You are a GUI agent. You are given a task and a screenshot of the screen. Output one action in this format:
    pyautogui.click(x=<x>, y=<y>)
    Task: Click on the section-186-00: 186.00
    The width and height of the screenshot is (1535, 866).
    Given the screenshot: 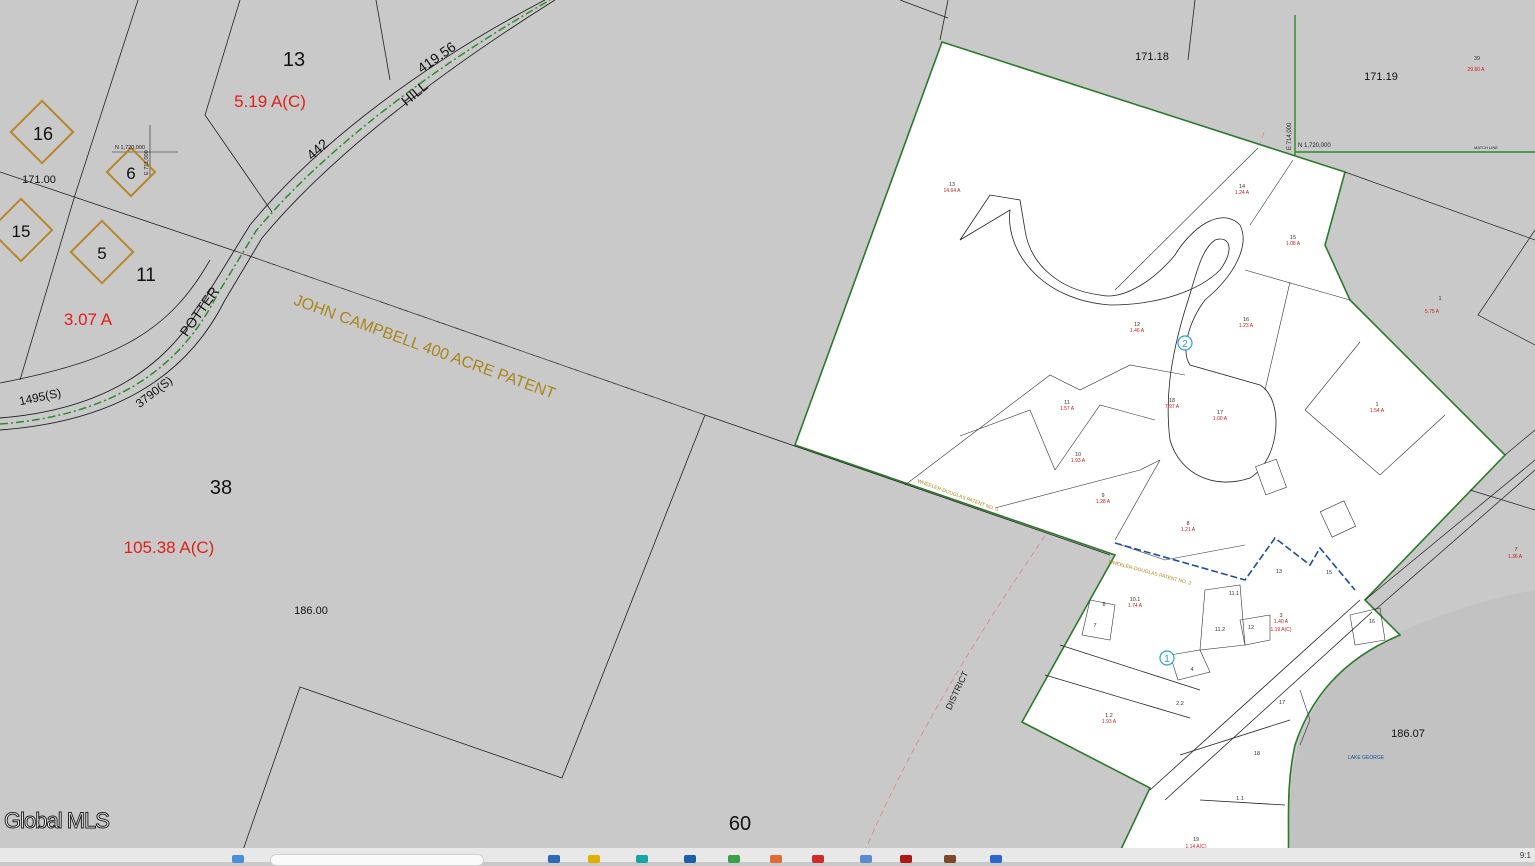 What is the action you would take?
    pyautogui.click(x=311, y=611)
    